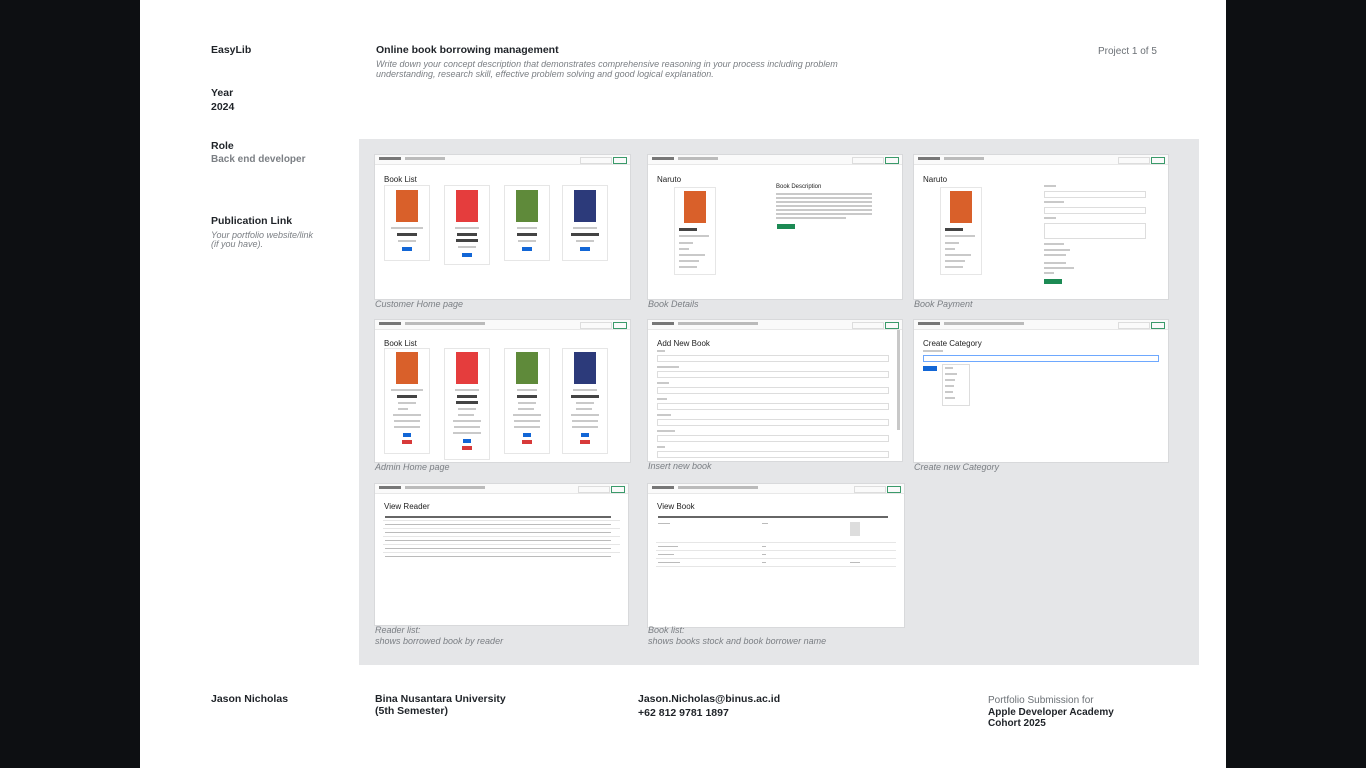 Image resolution: width=1366 pixels, height=768 pixels. What do you see at coordinates (776, 555) in the screenshot?
I see `screen-view-book: View Book` at bounding box center [776, 555].